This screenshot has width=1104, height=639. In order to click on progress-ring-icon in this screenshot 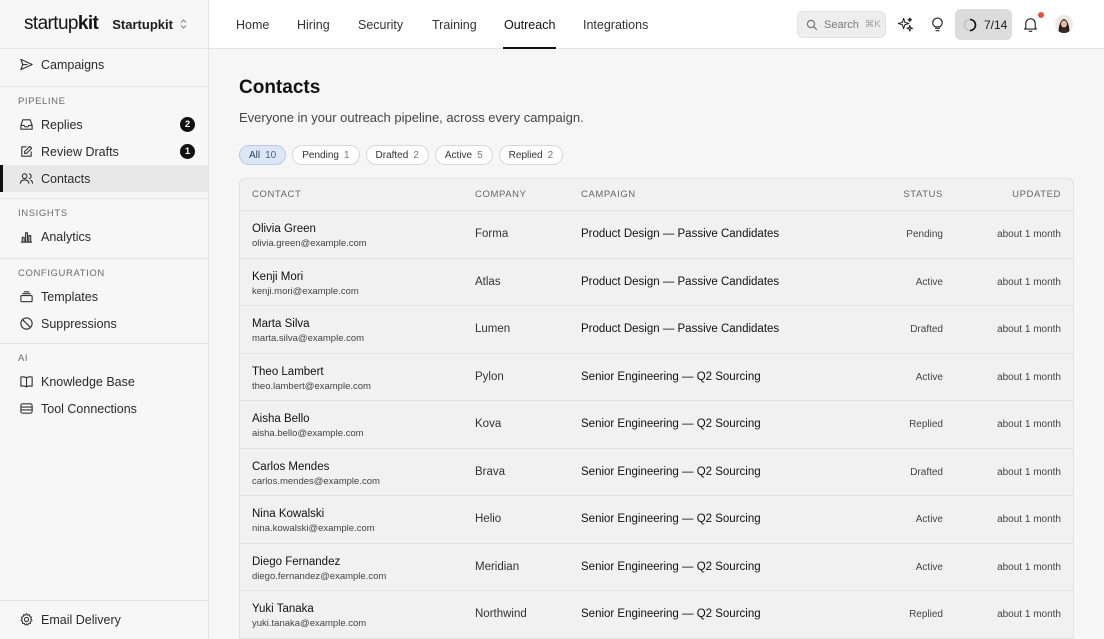, I will do `click(970, 24)`.